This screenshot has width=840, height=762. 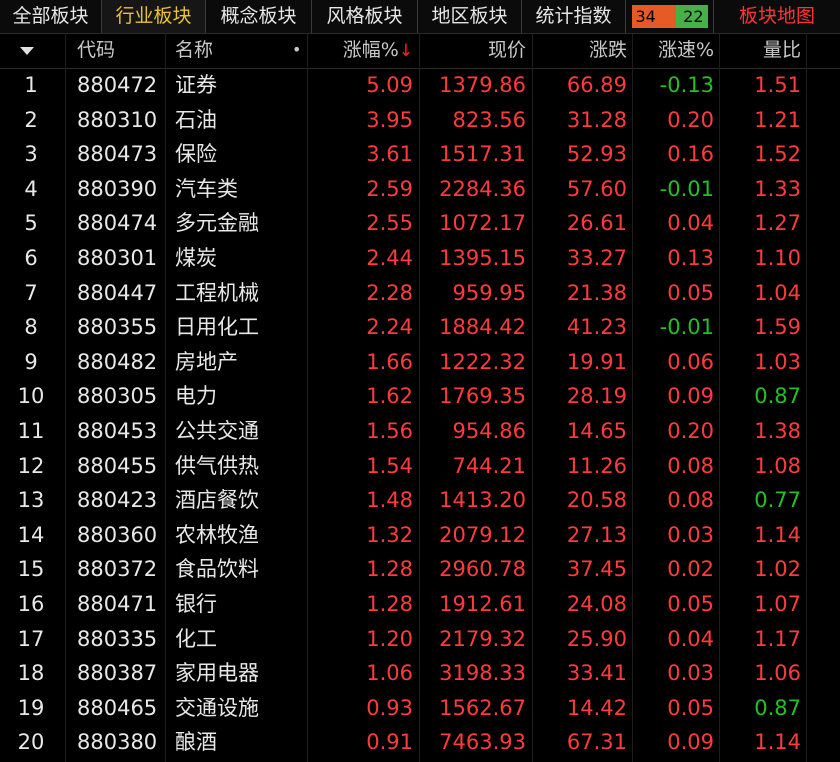 I want to click on sector-code: 880482, so click(x=117, y=361).